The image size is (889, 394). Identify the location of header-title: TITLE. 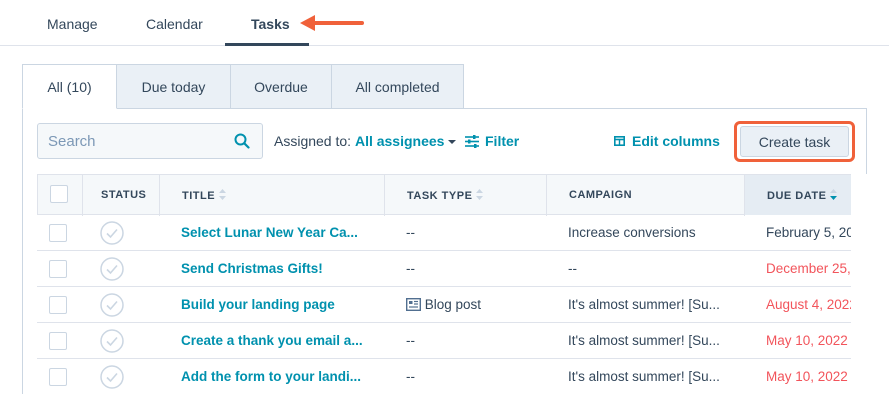
(204, 195).